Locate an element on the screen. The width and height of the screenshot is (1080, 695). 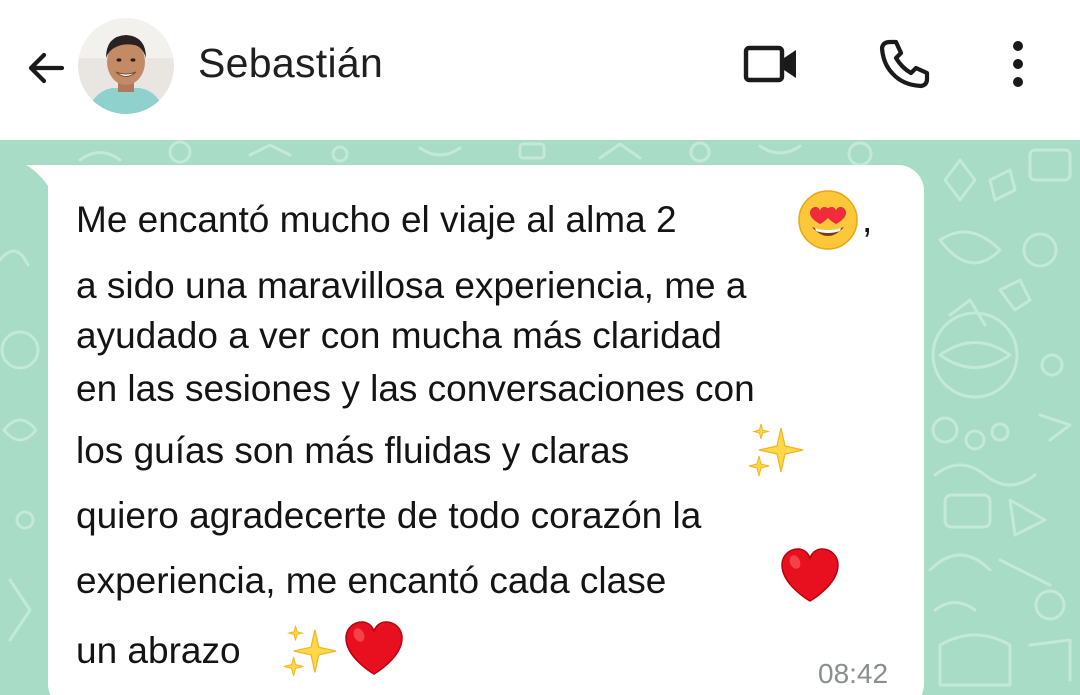
heart-eyes-emoji is located at coordinates (828, 220).